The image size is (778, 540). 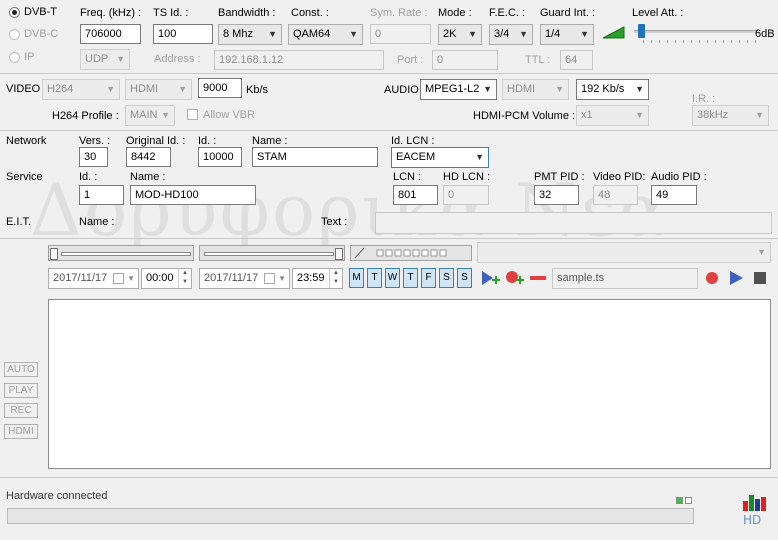 I want to click on end-position-slider, so click(x=272, y=253).